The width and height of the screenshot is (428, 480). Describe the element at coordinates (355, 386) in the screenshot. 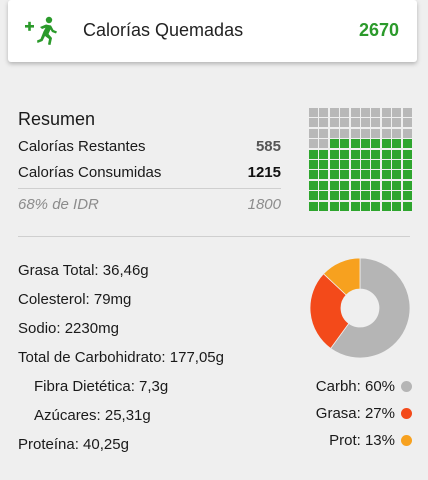

I see `legend-carbs-label: Carbh: 60%` at that location.